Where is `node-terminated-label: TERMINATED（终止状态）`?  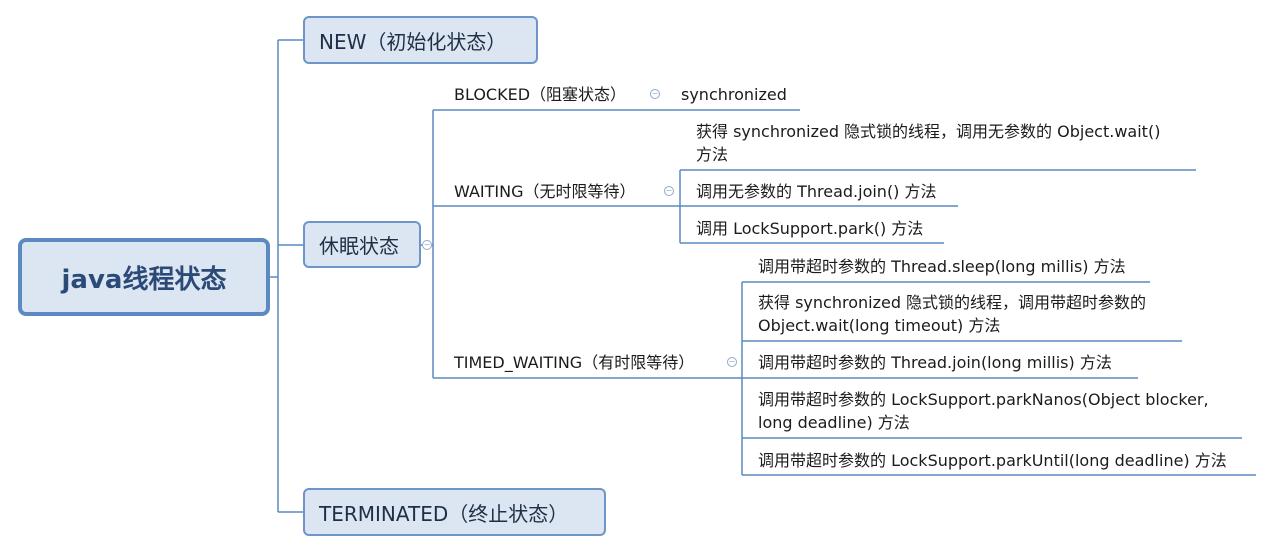
node-terminated-label: TERMINATED（终止状态） is located at coordinates (444, 513).